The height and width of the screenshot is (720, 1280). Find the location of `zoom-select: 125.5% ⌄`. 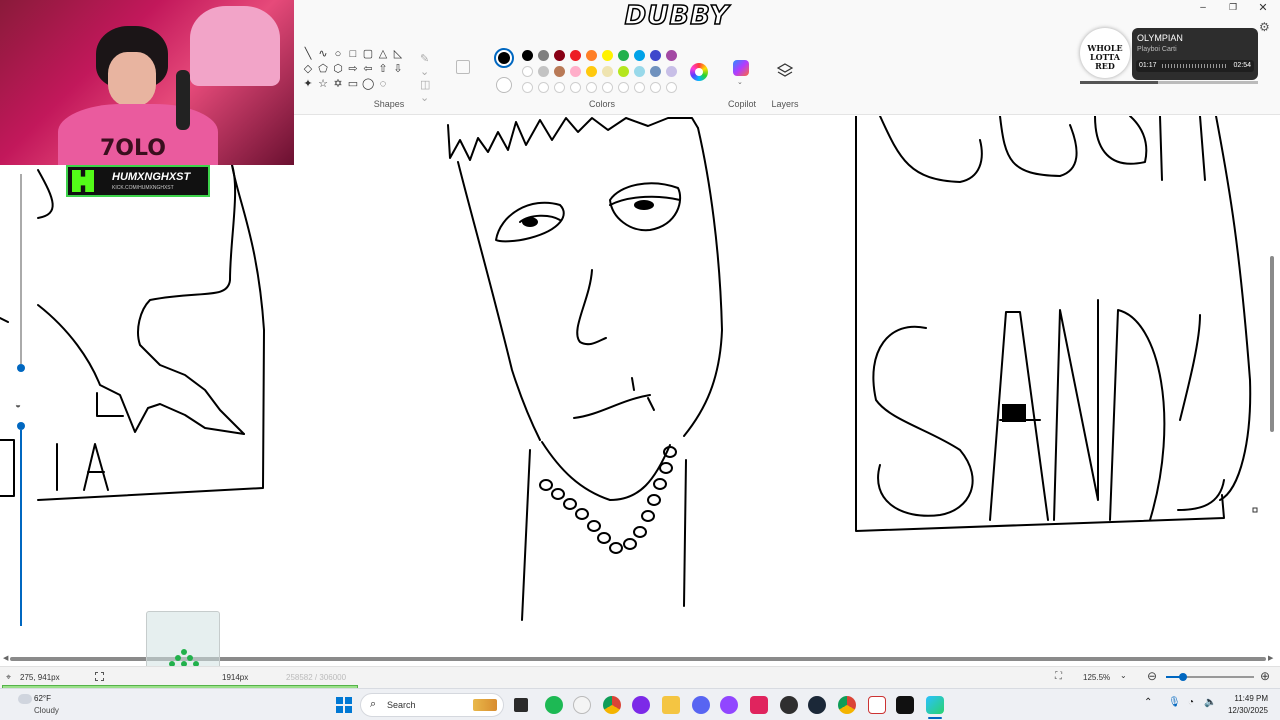

zoom-select: 125.5% ⌄ is located at coordinates (1104, 677).